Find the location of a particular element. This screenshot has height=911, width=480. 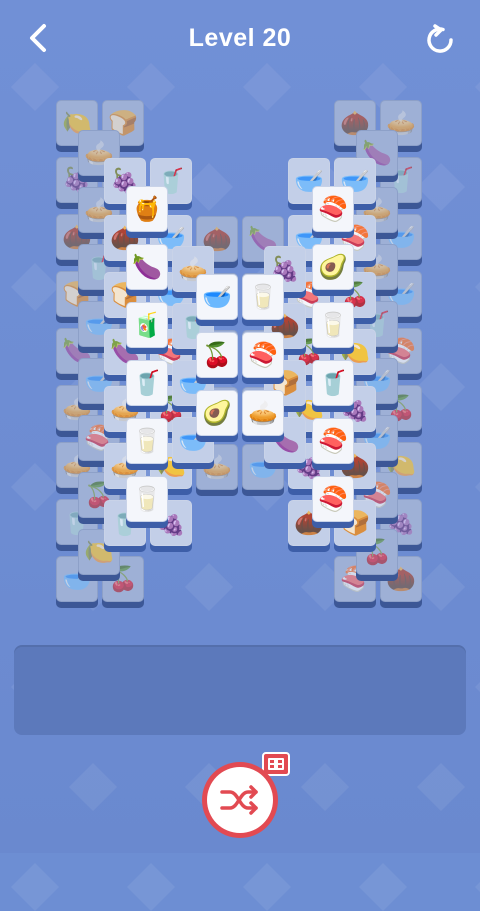

tile-tray is located at coordinates (240, 690).